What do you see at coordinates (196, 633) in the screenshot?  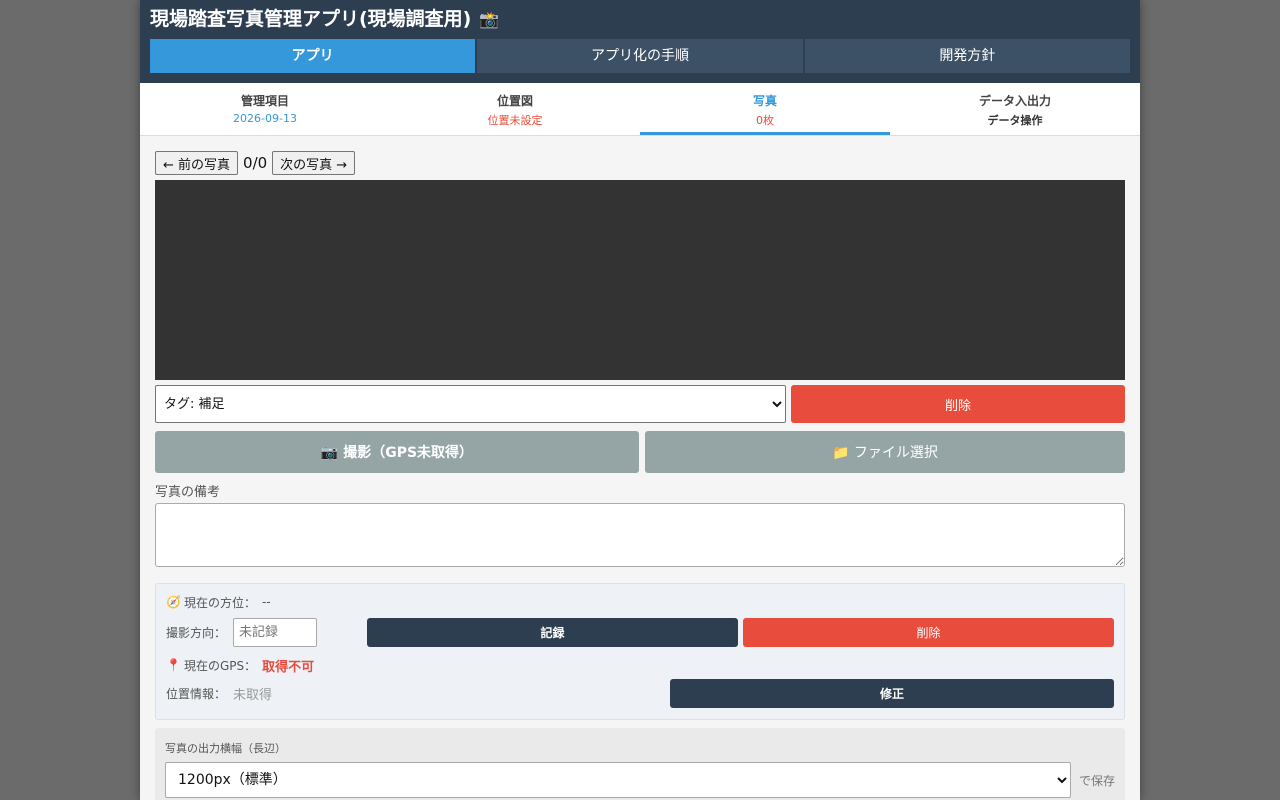 I see `shoot-direction-label: 撮影方向：` at bounding box center [196, 633].